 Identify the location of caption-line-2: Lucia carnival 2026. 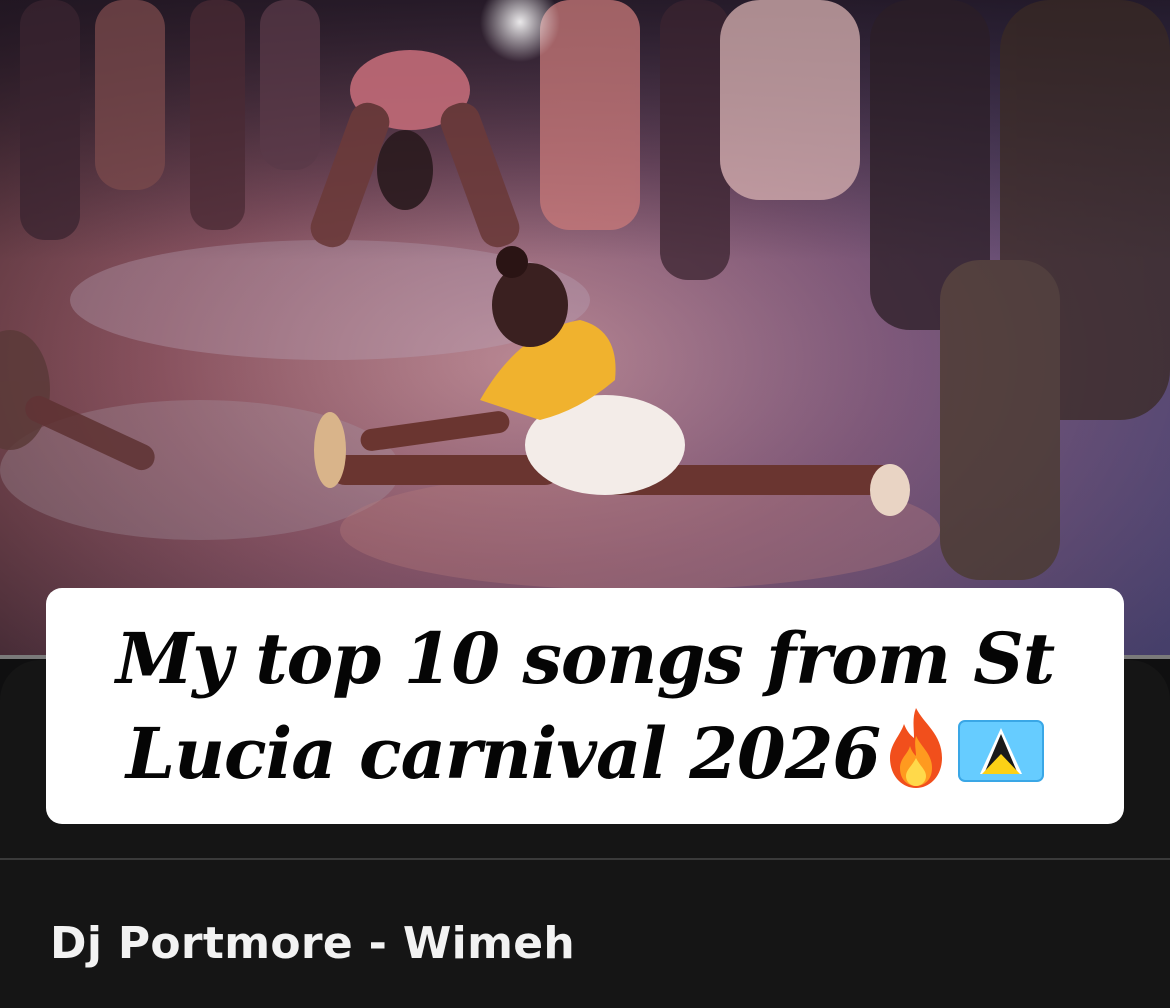
(503, 753).